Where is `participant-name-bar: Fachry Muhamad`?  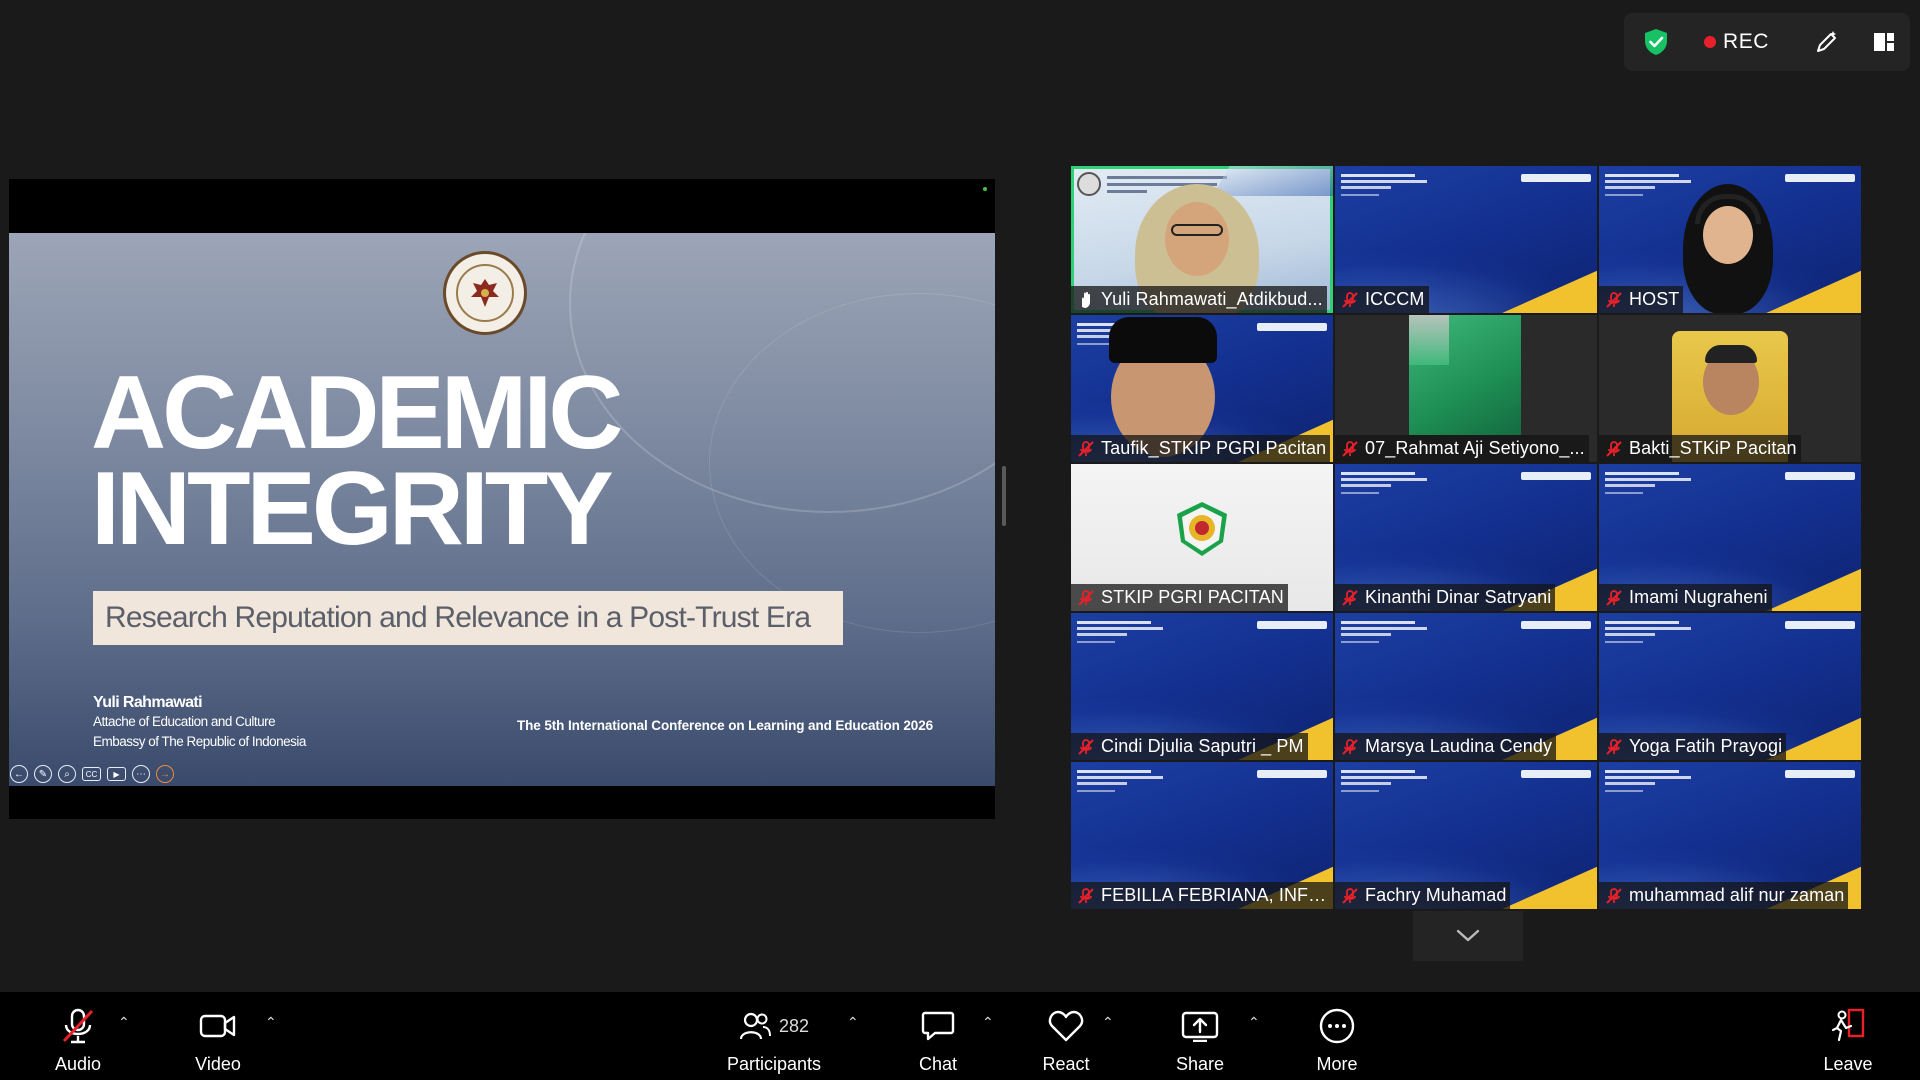 participant-name-bar: Fachry Muhamad is located at coordinates (1423, 895).